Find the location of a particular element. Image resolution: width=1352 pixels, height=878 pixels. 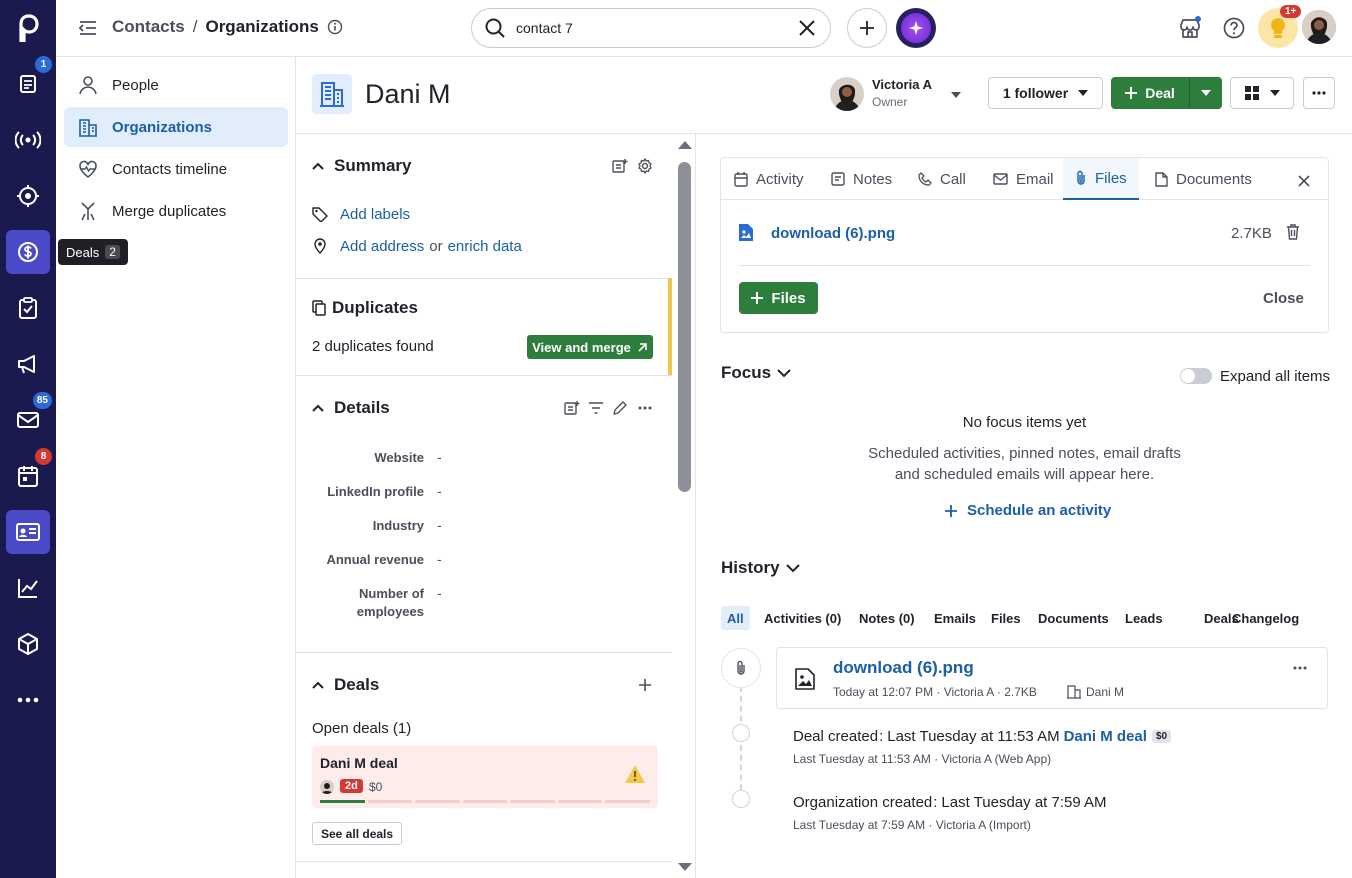

layout-view-button is located at coordinates (1262, 93).